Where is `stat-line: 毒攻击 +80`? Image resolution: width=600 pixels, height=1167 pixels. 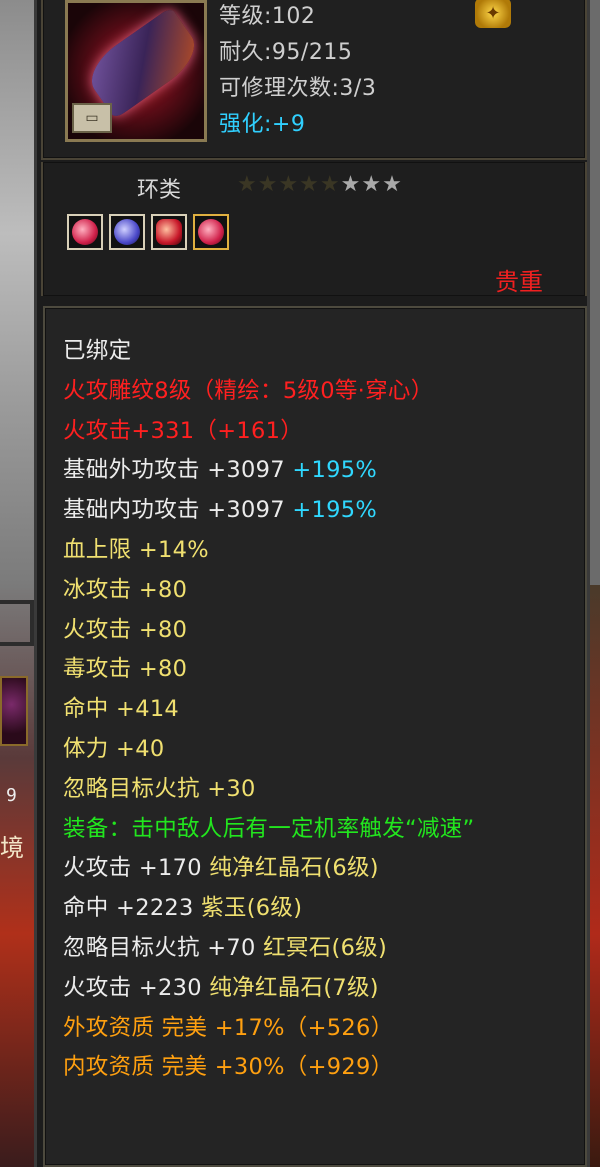
stat-line: 毒攻击 +80 is located at coordinates (125, 669).